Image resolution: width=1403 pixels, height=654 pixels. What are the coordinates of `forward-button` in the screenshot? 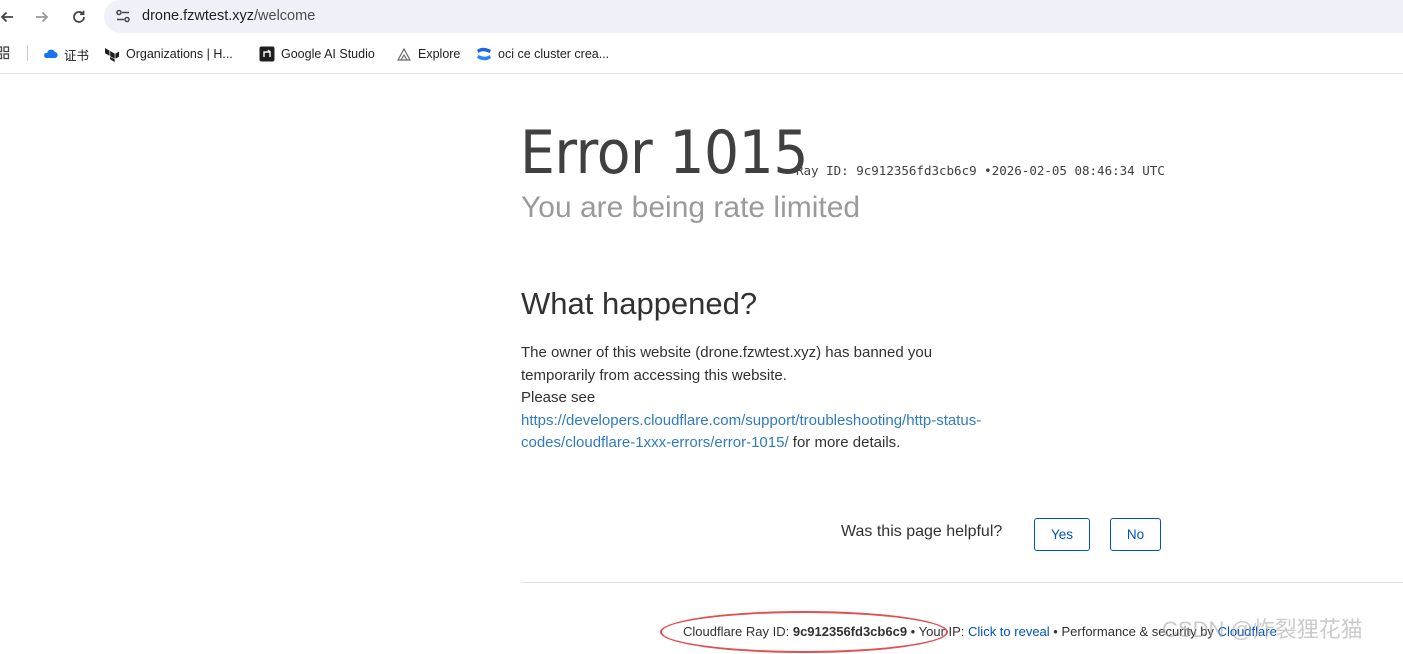 It's located at (42, 17).